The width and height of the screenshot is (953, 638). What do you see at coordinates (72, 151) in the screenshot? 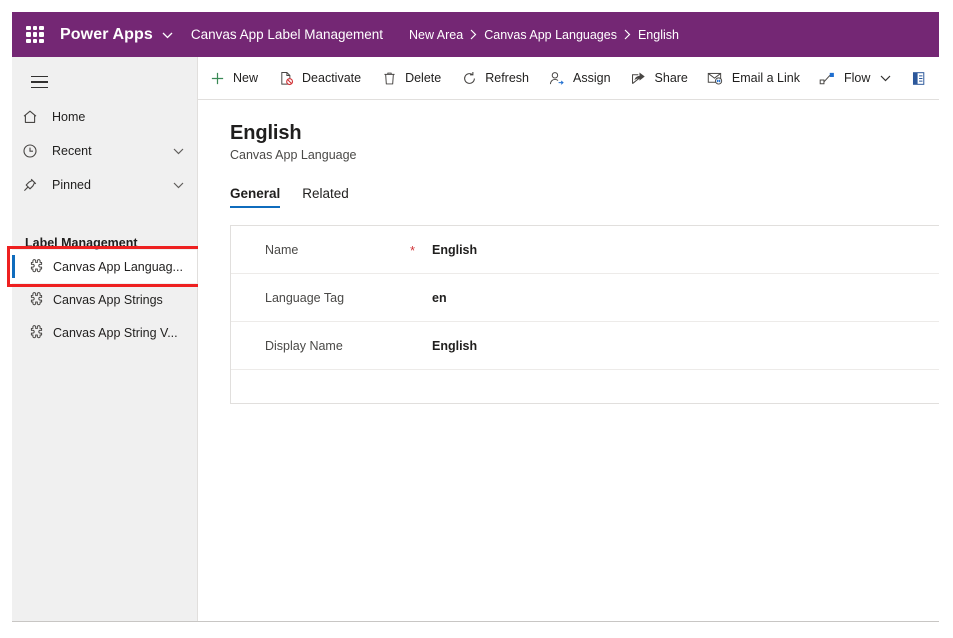
I see `sidebar-item-label: Recent` at bounding box center [72, 151].